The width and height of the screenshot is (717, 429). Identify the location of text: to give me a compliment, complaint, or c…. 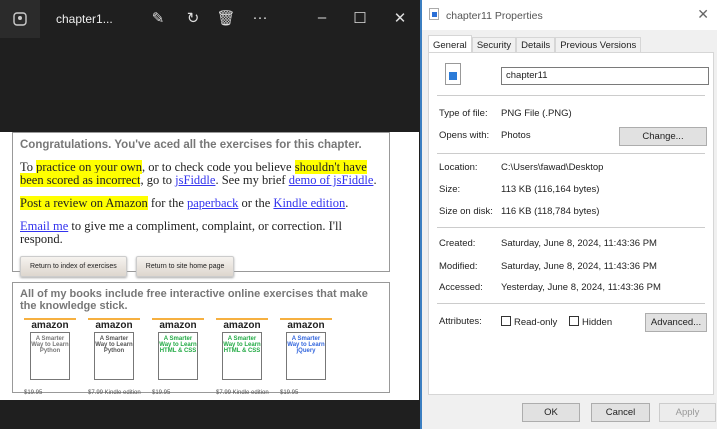
(181, 232).